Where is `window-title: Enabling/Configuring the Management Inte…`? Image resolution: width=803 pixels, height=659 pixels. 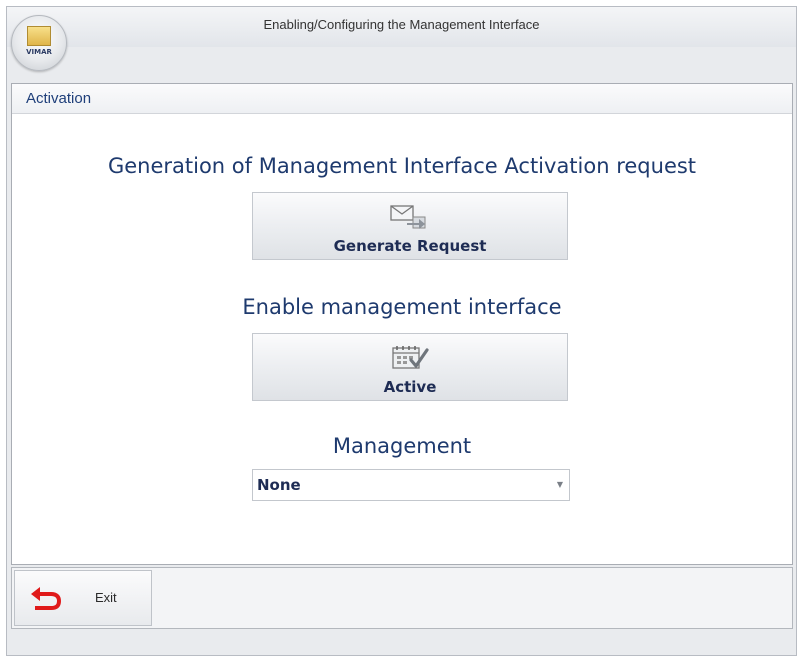 window-title: Enabling/Configuring the Management Inte… is located at coordinates (401, 24).